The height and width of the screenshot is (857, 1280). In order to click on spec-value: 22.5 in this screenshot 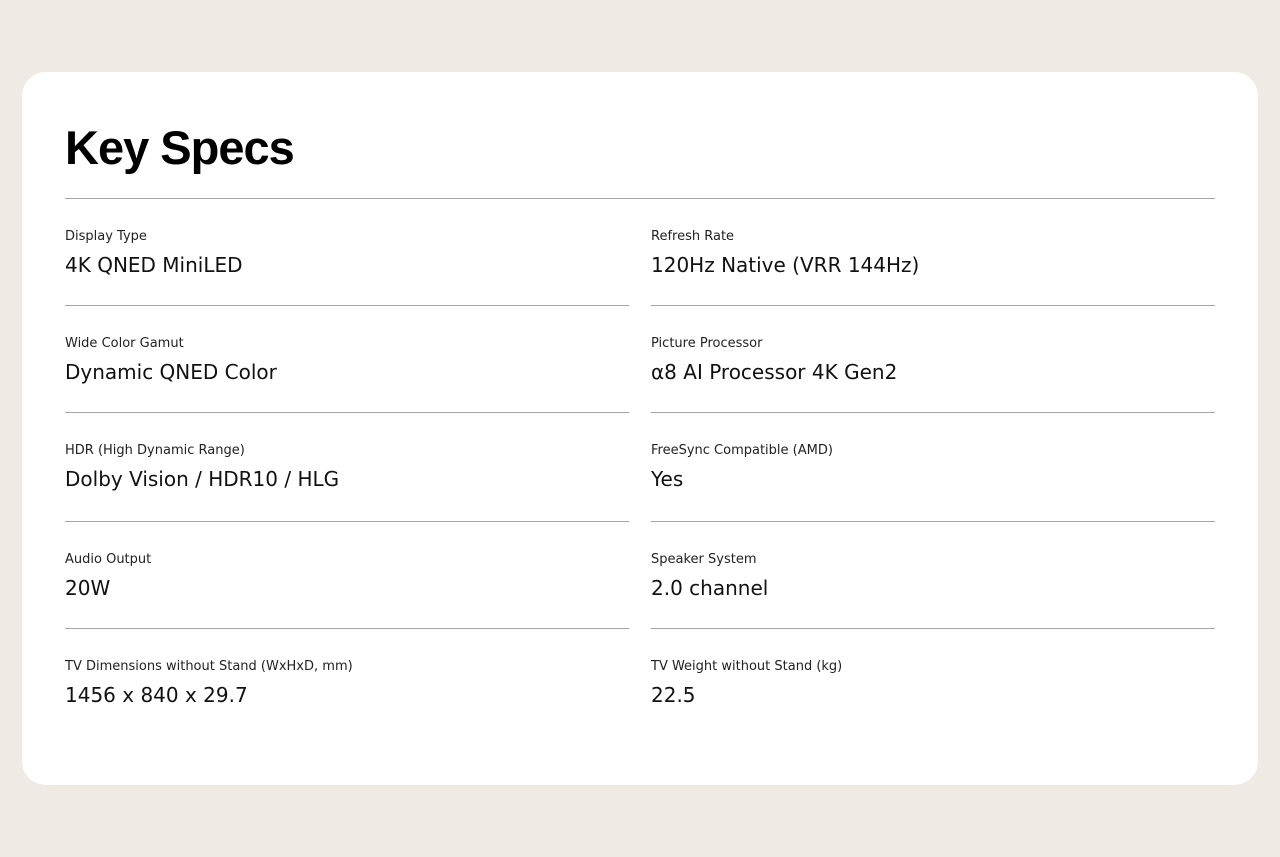, I will do `click(673, 695)`.